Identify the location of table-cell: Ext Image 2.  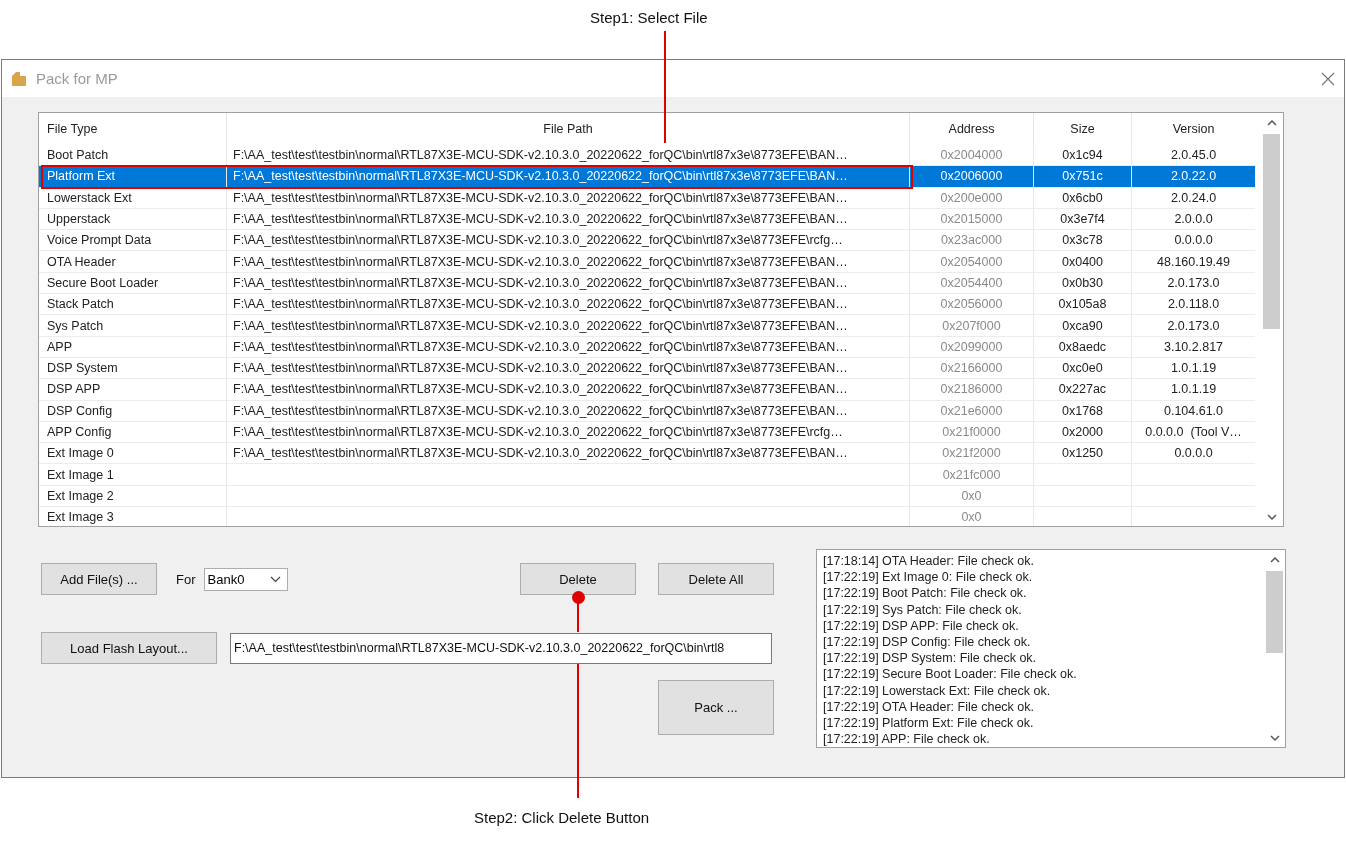
(80, 495).